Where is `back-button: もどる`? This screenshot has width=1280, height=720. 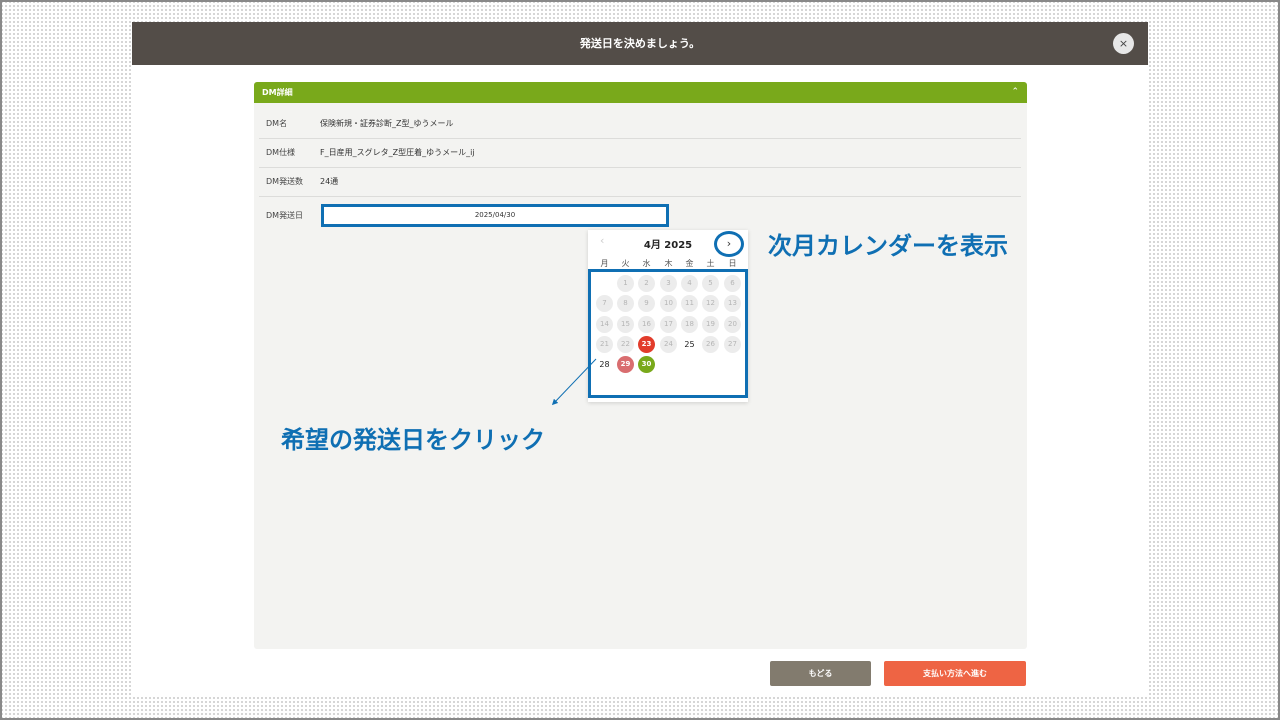 back-button: もどる is located at coordinates (820, 673).